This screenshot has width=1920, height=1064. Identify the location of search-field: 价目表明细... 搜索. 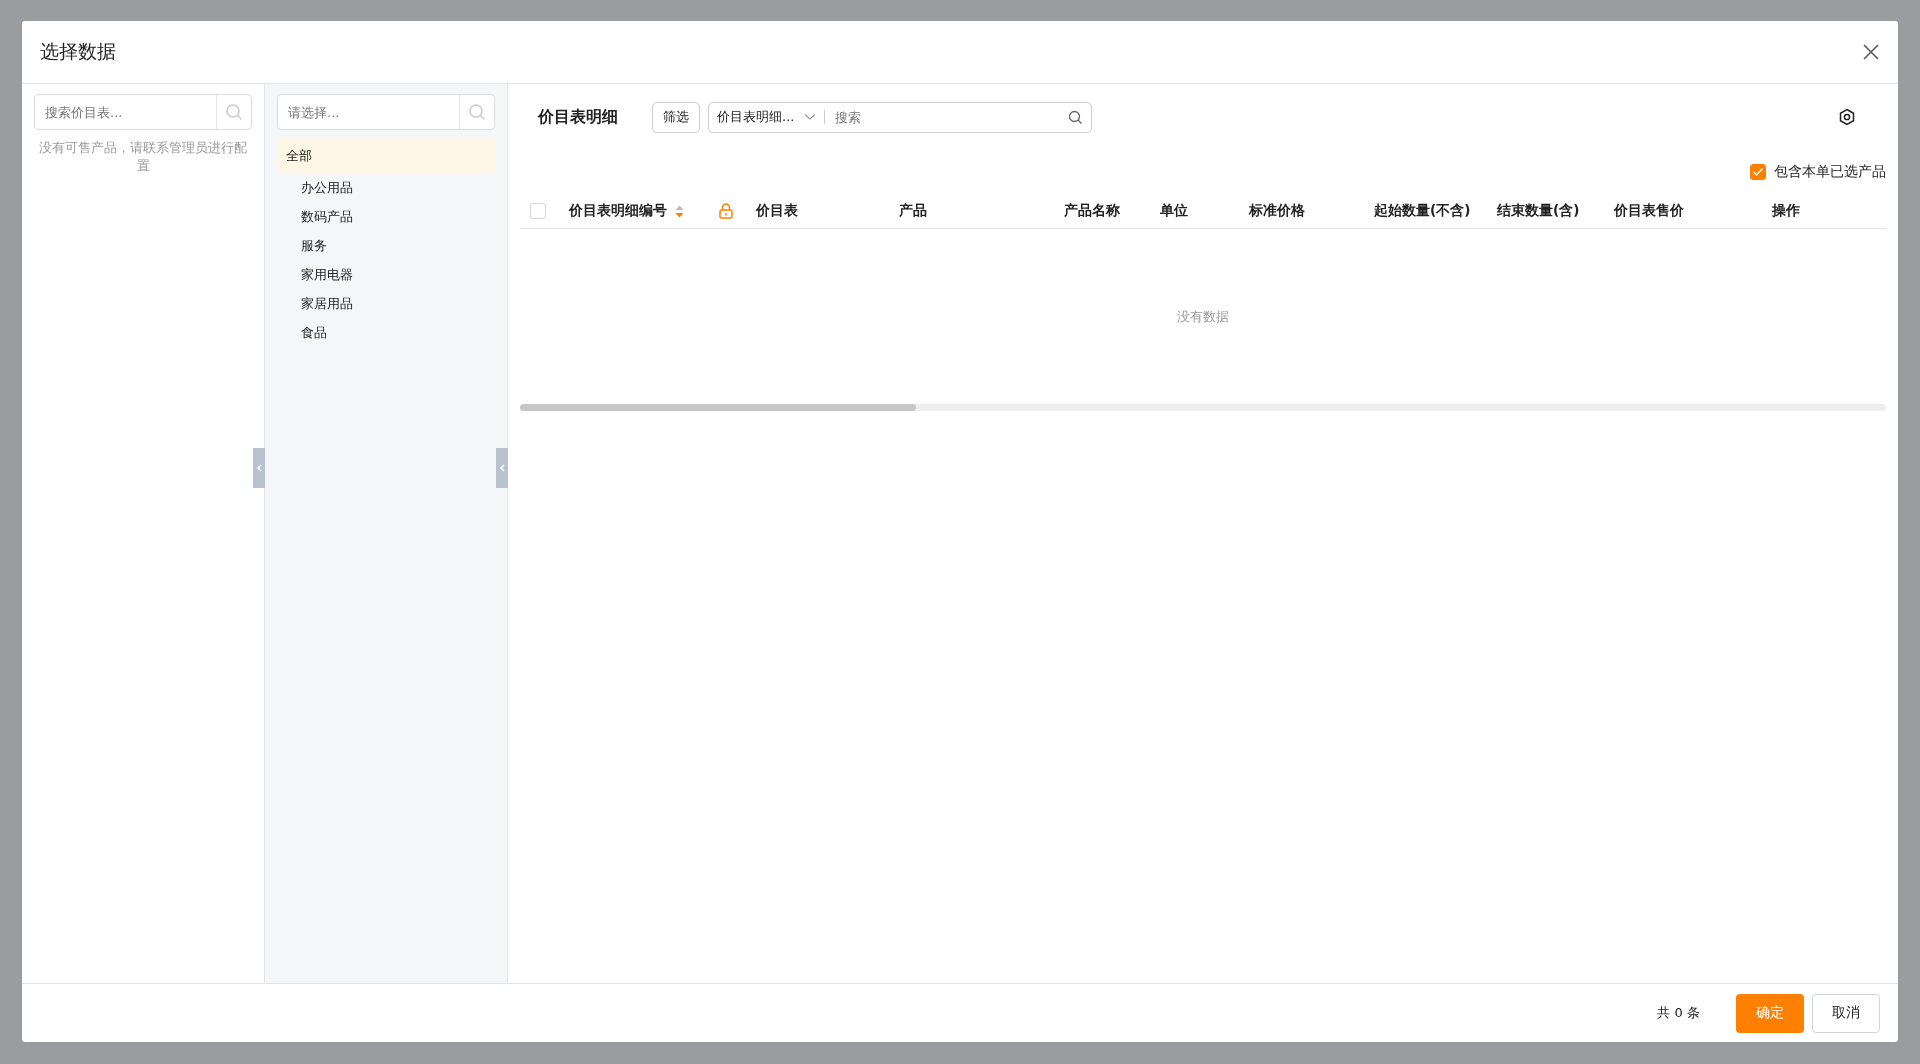
(900, 117).